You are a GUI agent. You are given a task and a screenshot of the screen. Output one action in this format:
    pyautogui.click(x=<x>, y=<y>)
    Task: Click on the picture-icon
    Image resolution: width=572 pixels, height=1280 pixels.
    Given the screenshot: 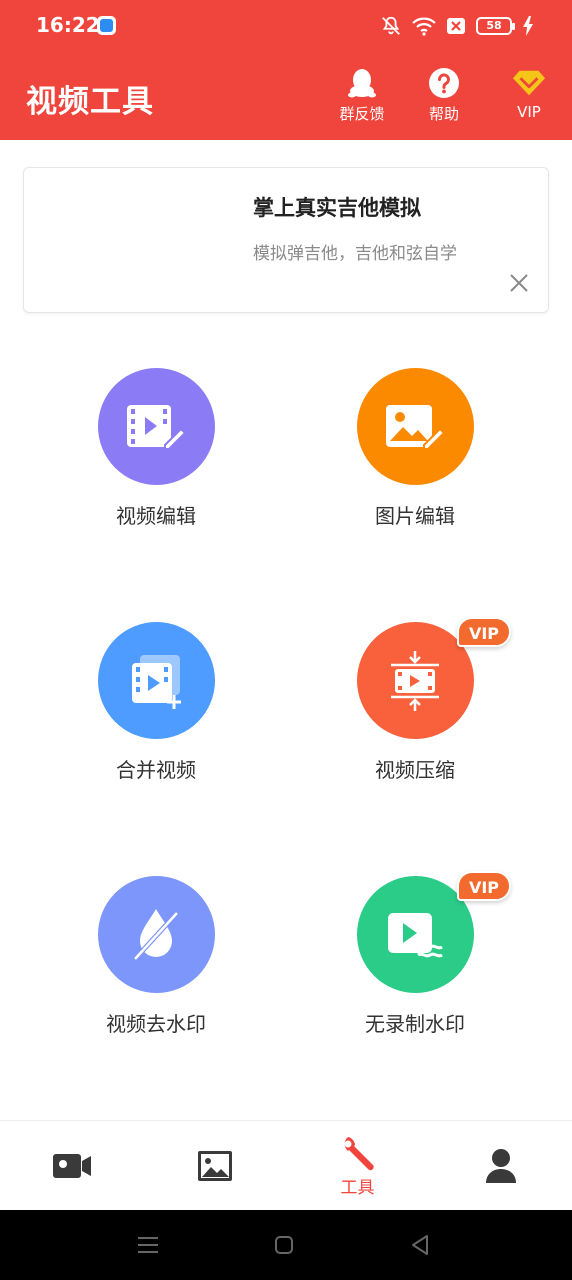 What is the action you would take?
    pyautogui.click(x=214, y=1166)
    